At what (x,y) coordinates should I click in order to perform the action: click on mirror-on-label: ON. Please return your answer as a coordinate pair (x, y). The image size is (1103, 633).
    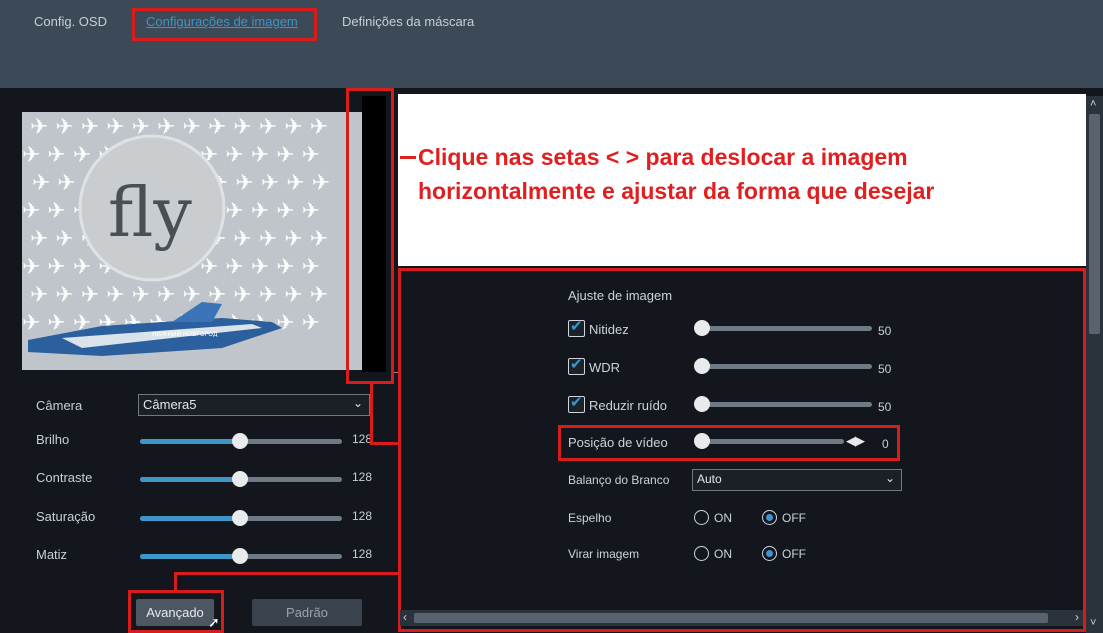
    Looking at the image, I should click on (723, 518).